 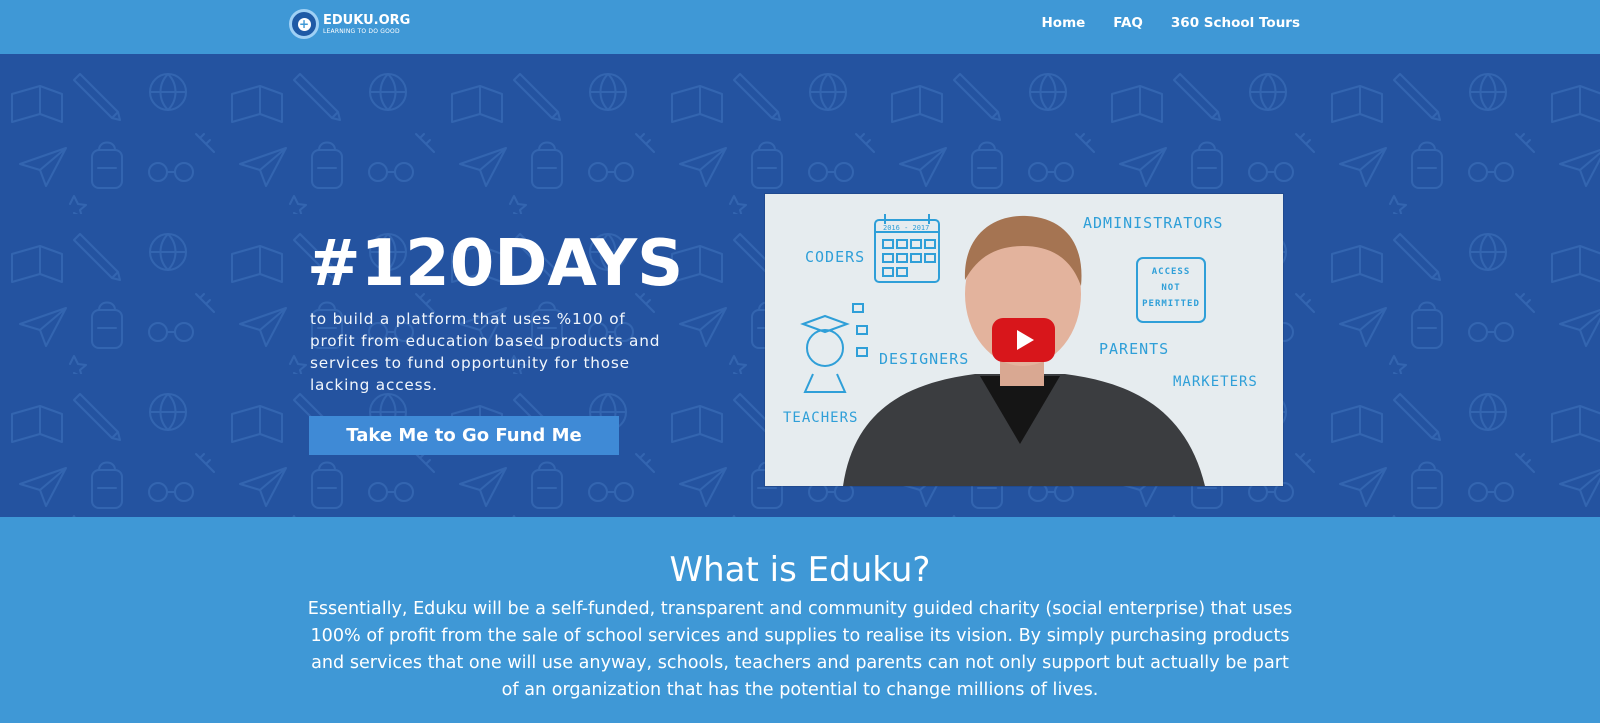 What do you see at coordinates (464, 435) in the screenshot?
I see `go-fund-me-button: Take Me to Go Fund Me` at bounding box center [464, 435].